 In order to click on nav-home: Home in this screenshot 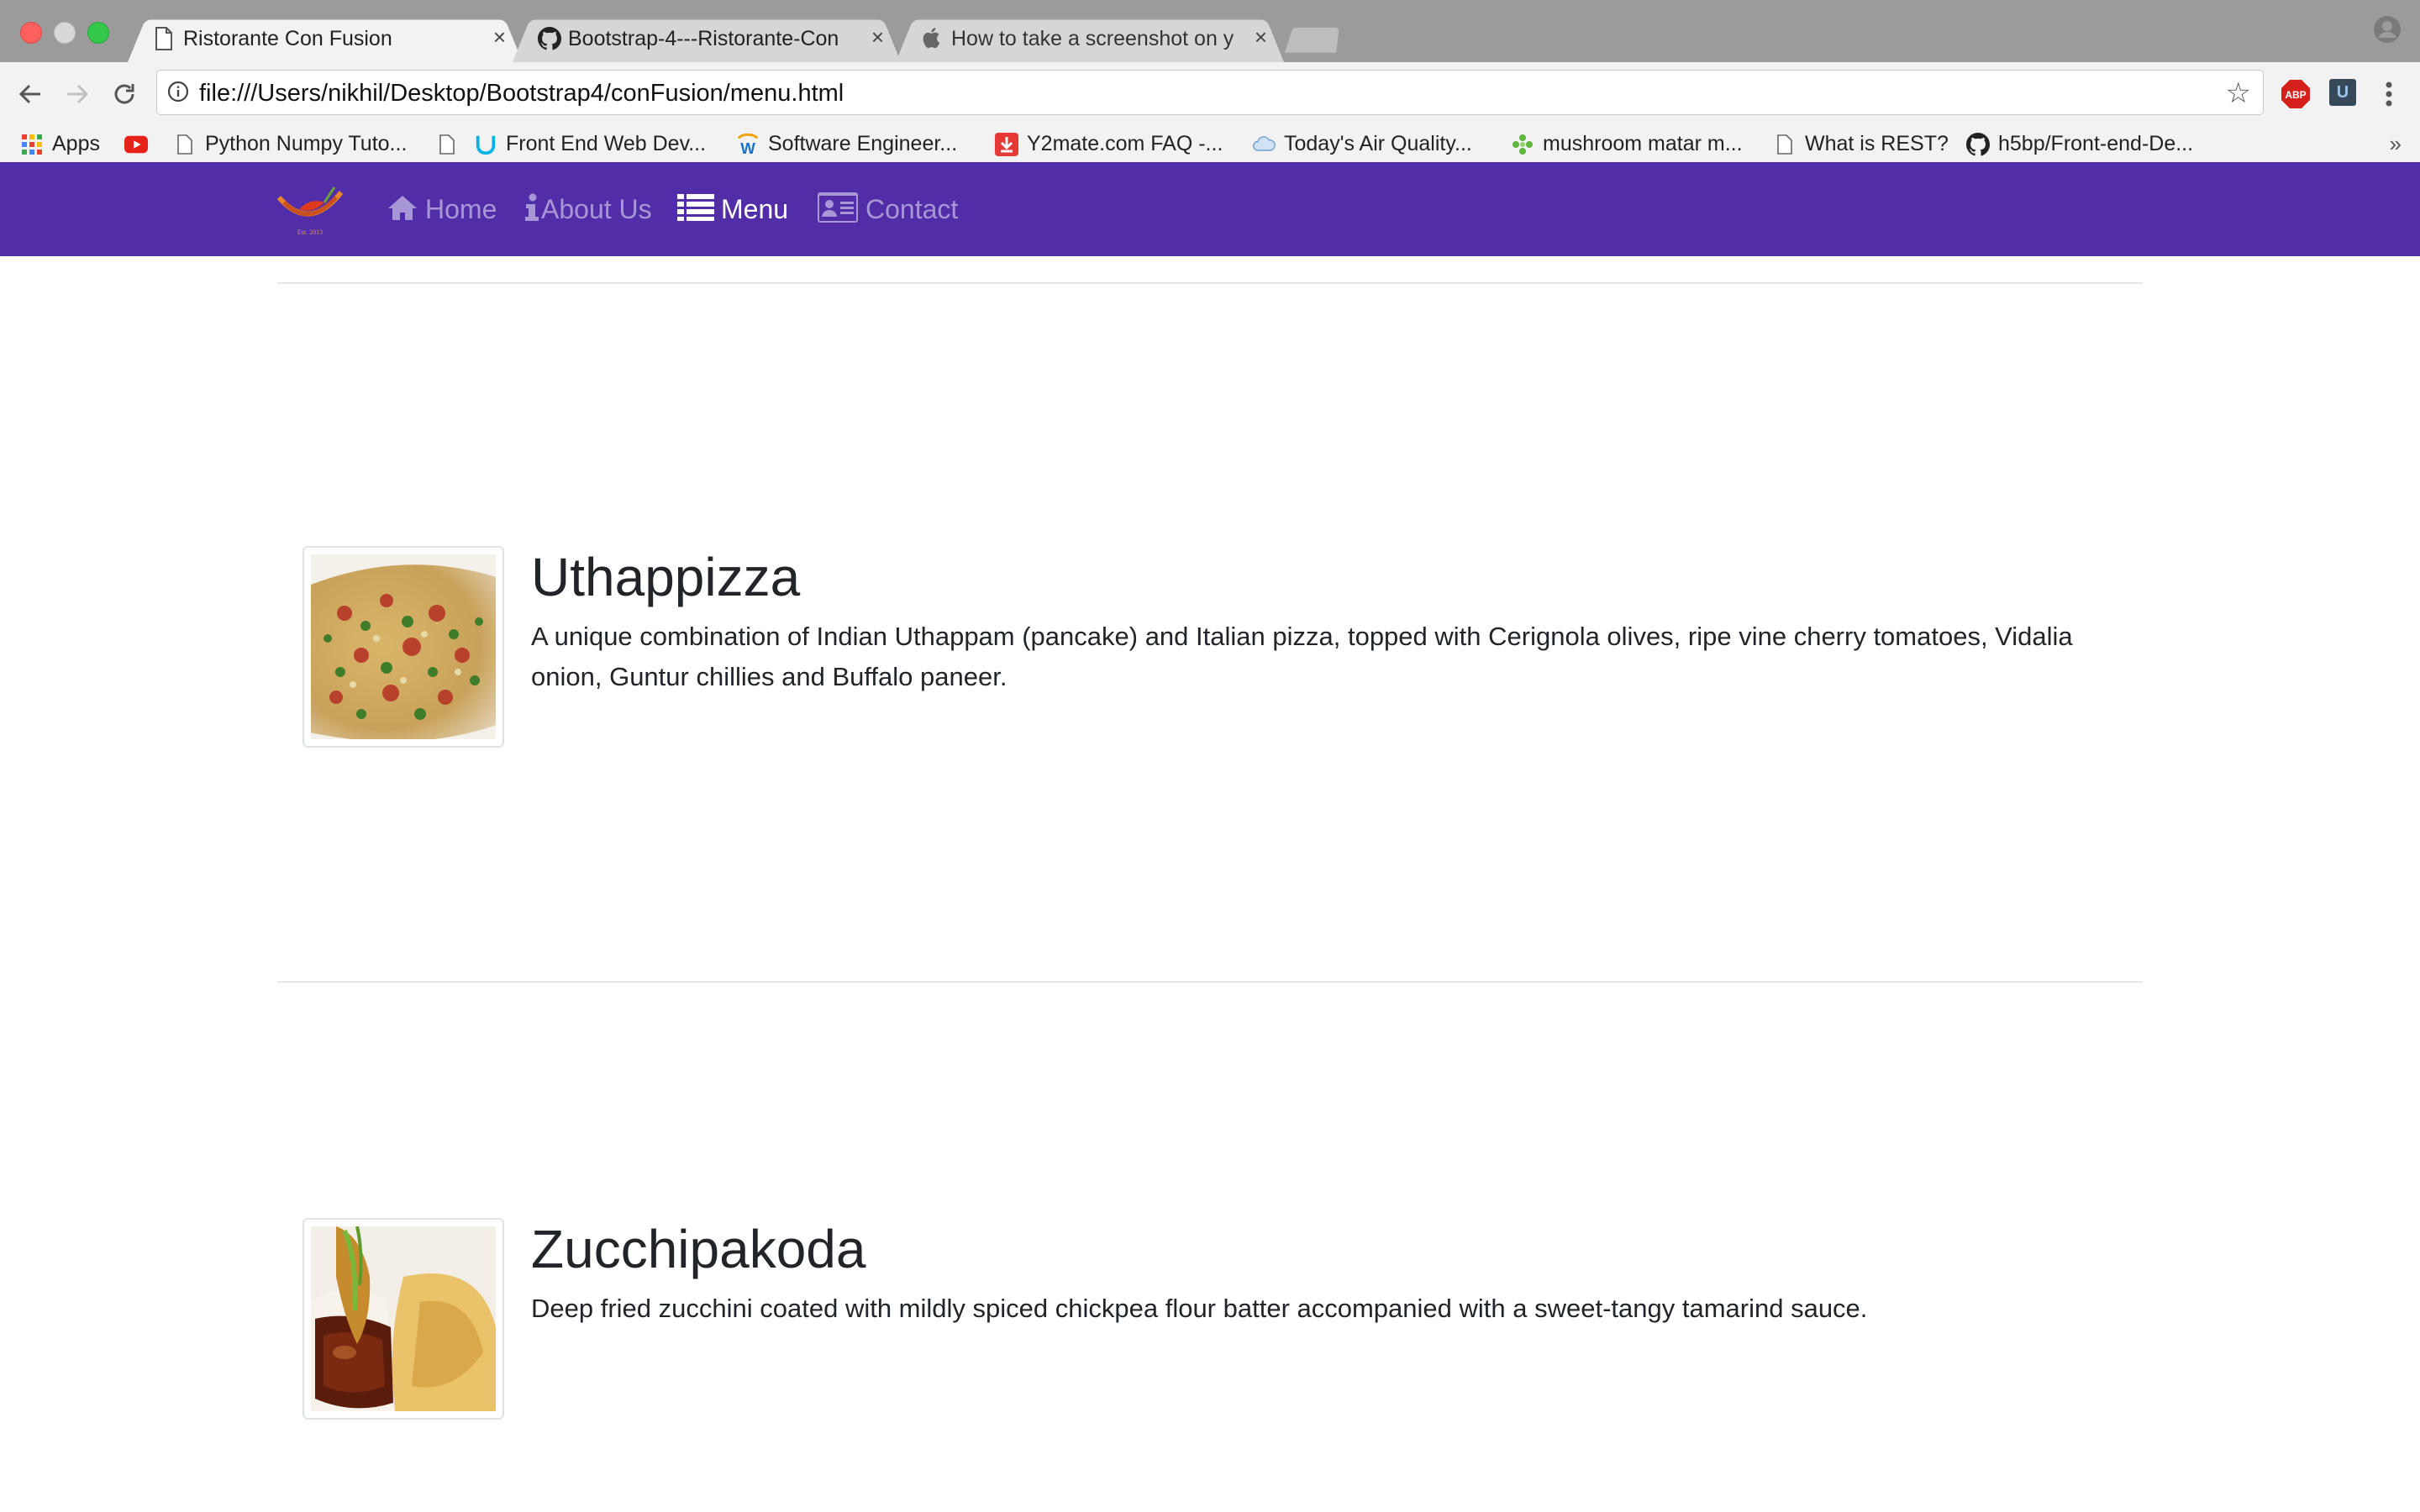, I will do `click(442, 209)`.